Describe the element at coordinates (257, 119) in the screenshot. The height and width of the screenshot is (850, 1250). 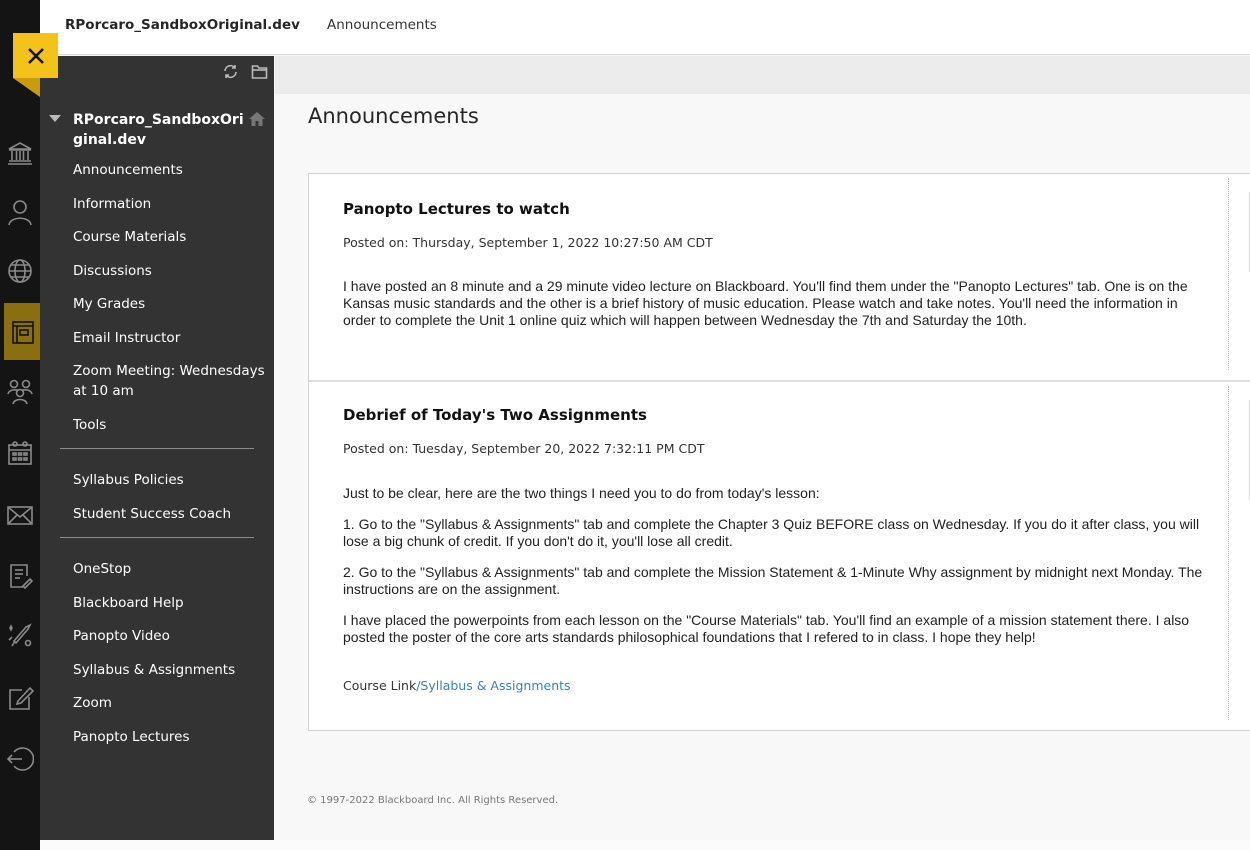
I see `home-icon` at that location.